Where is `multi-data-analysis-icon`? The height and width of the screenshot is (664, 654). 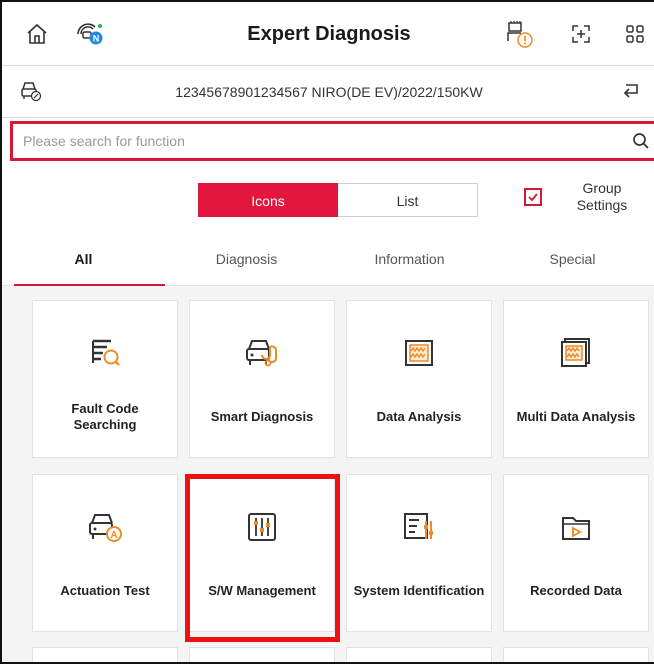
multi-data-analysis-icon is located at coordinates (576, 353).